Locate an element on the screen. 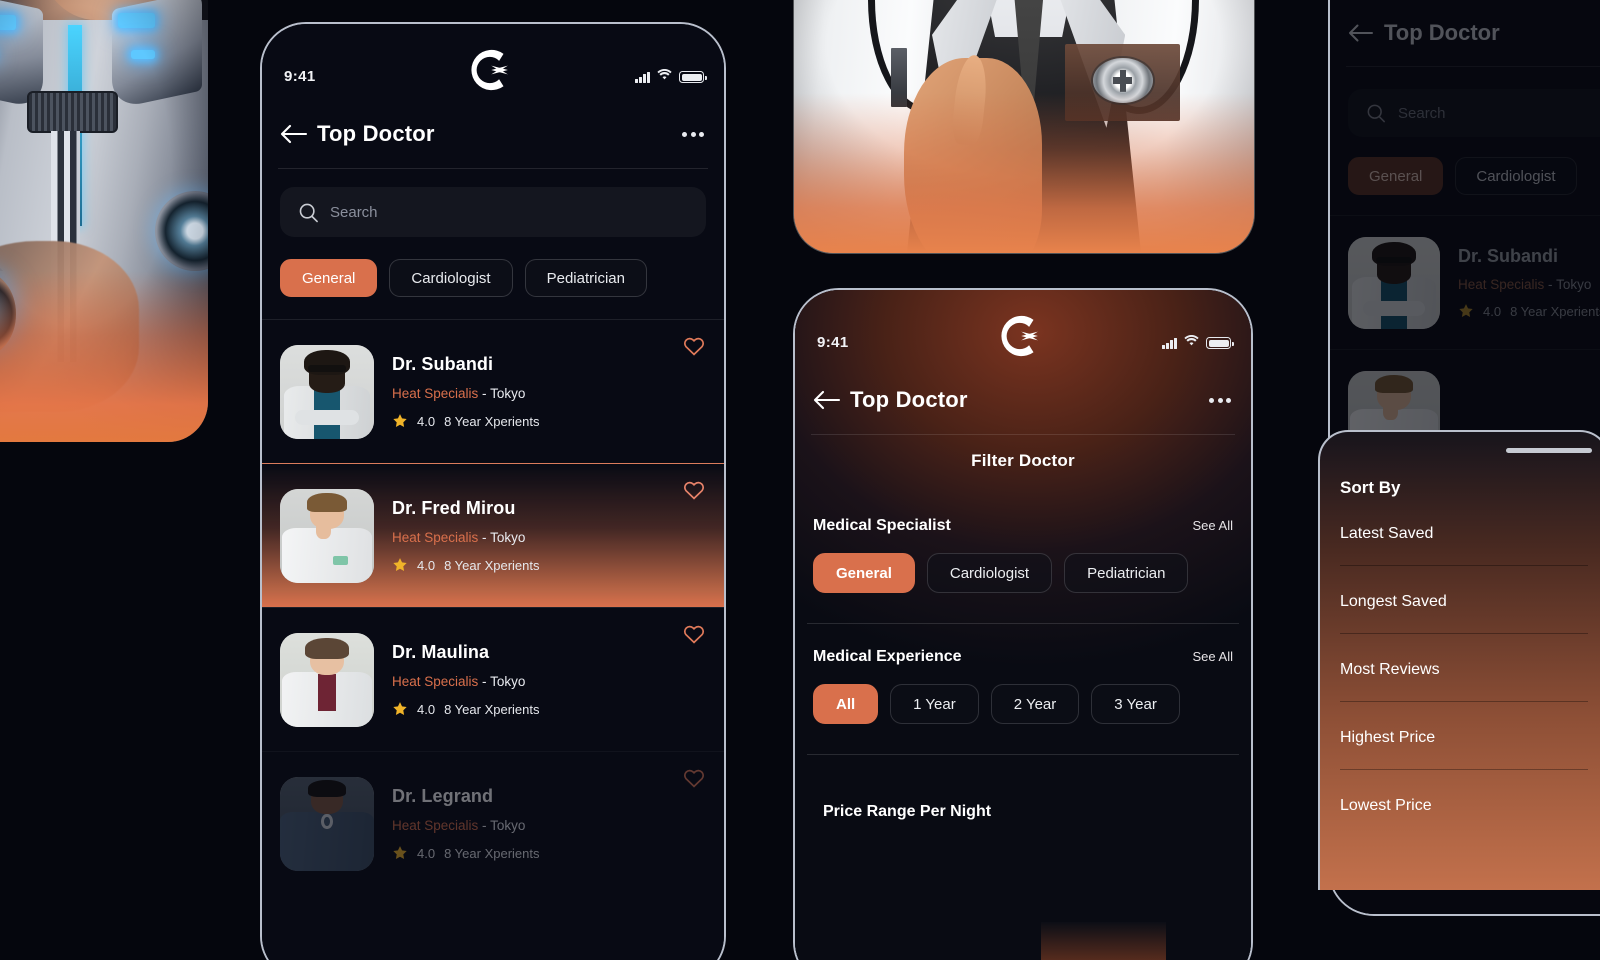 The height and width of the screenshot is (960, 1600). chip-2-year: 2 Year is located at coordinates (1035, 704).